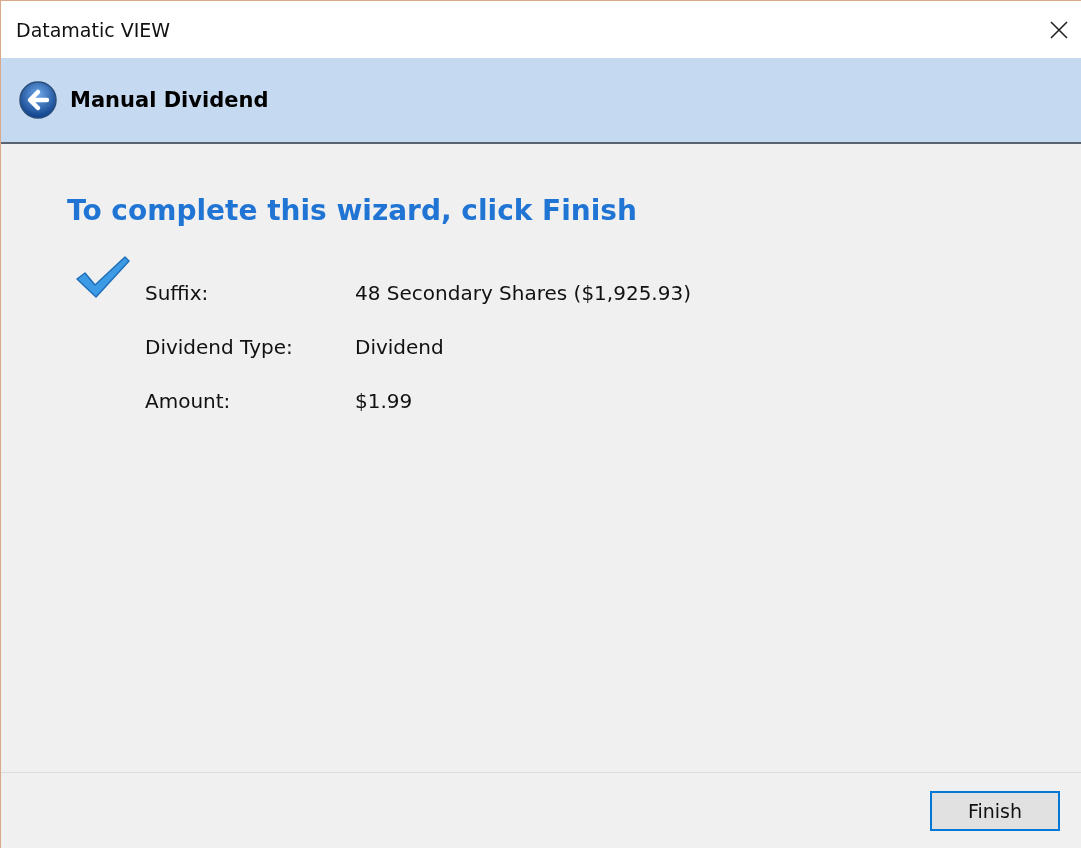 Image resolution: width=1081 pixels, height=848 pixels. Describe the element at coordinates (384, 401) in the screenshot. I see `field-value: $1.99` at that location.